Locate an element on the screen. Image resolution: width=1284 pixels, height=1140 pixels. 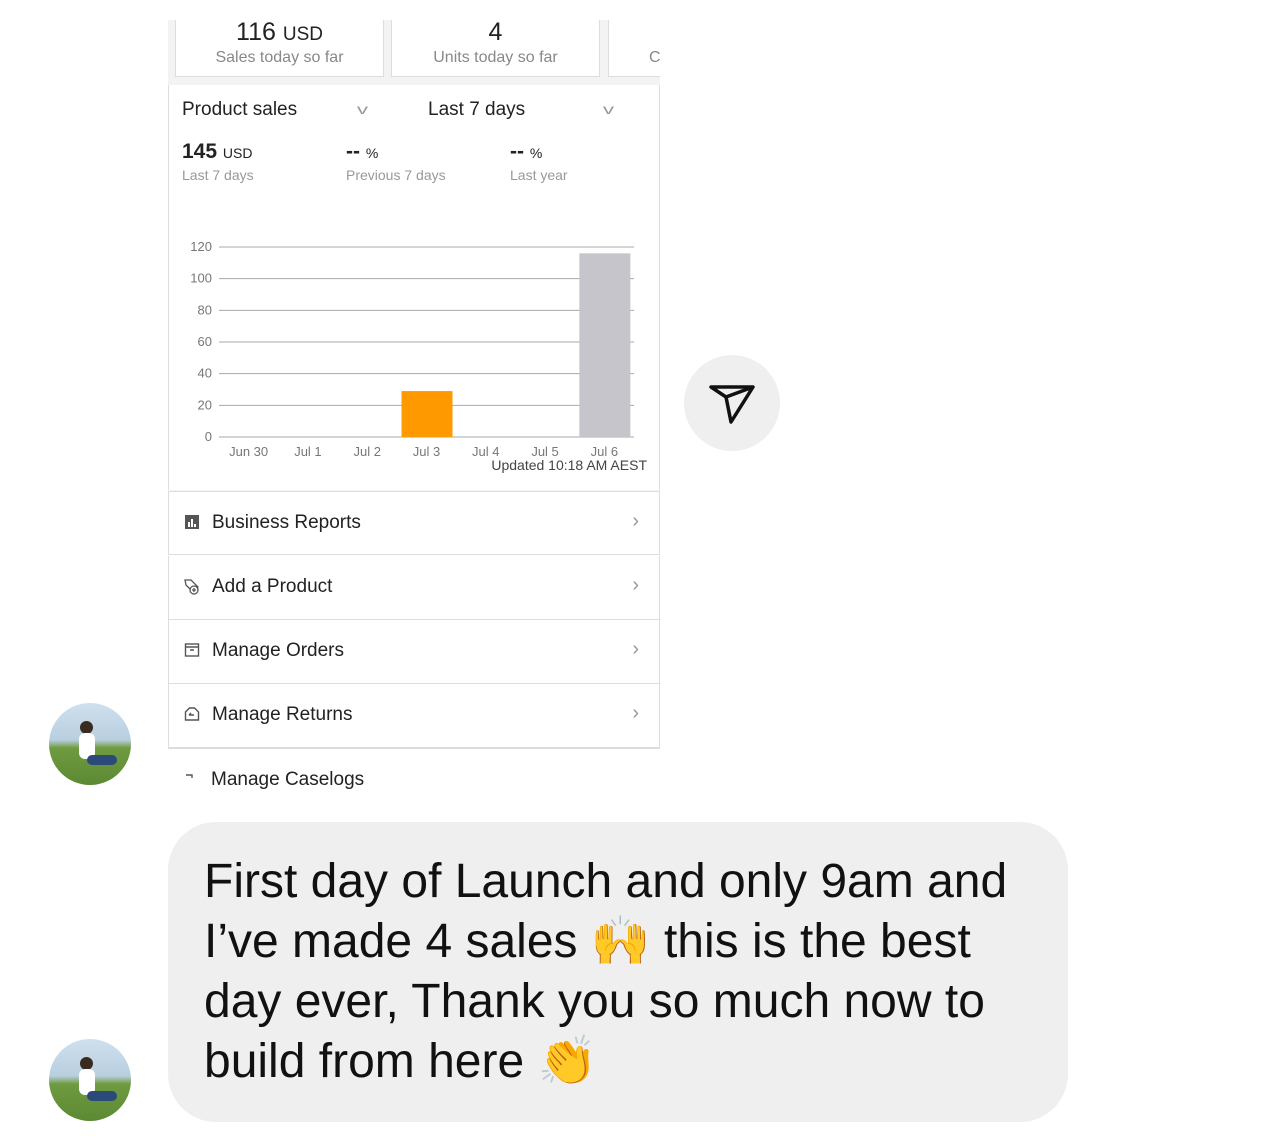
x-tick-label: Jul 3 is located at coordinates (426, 451).